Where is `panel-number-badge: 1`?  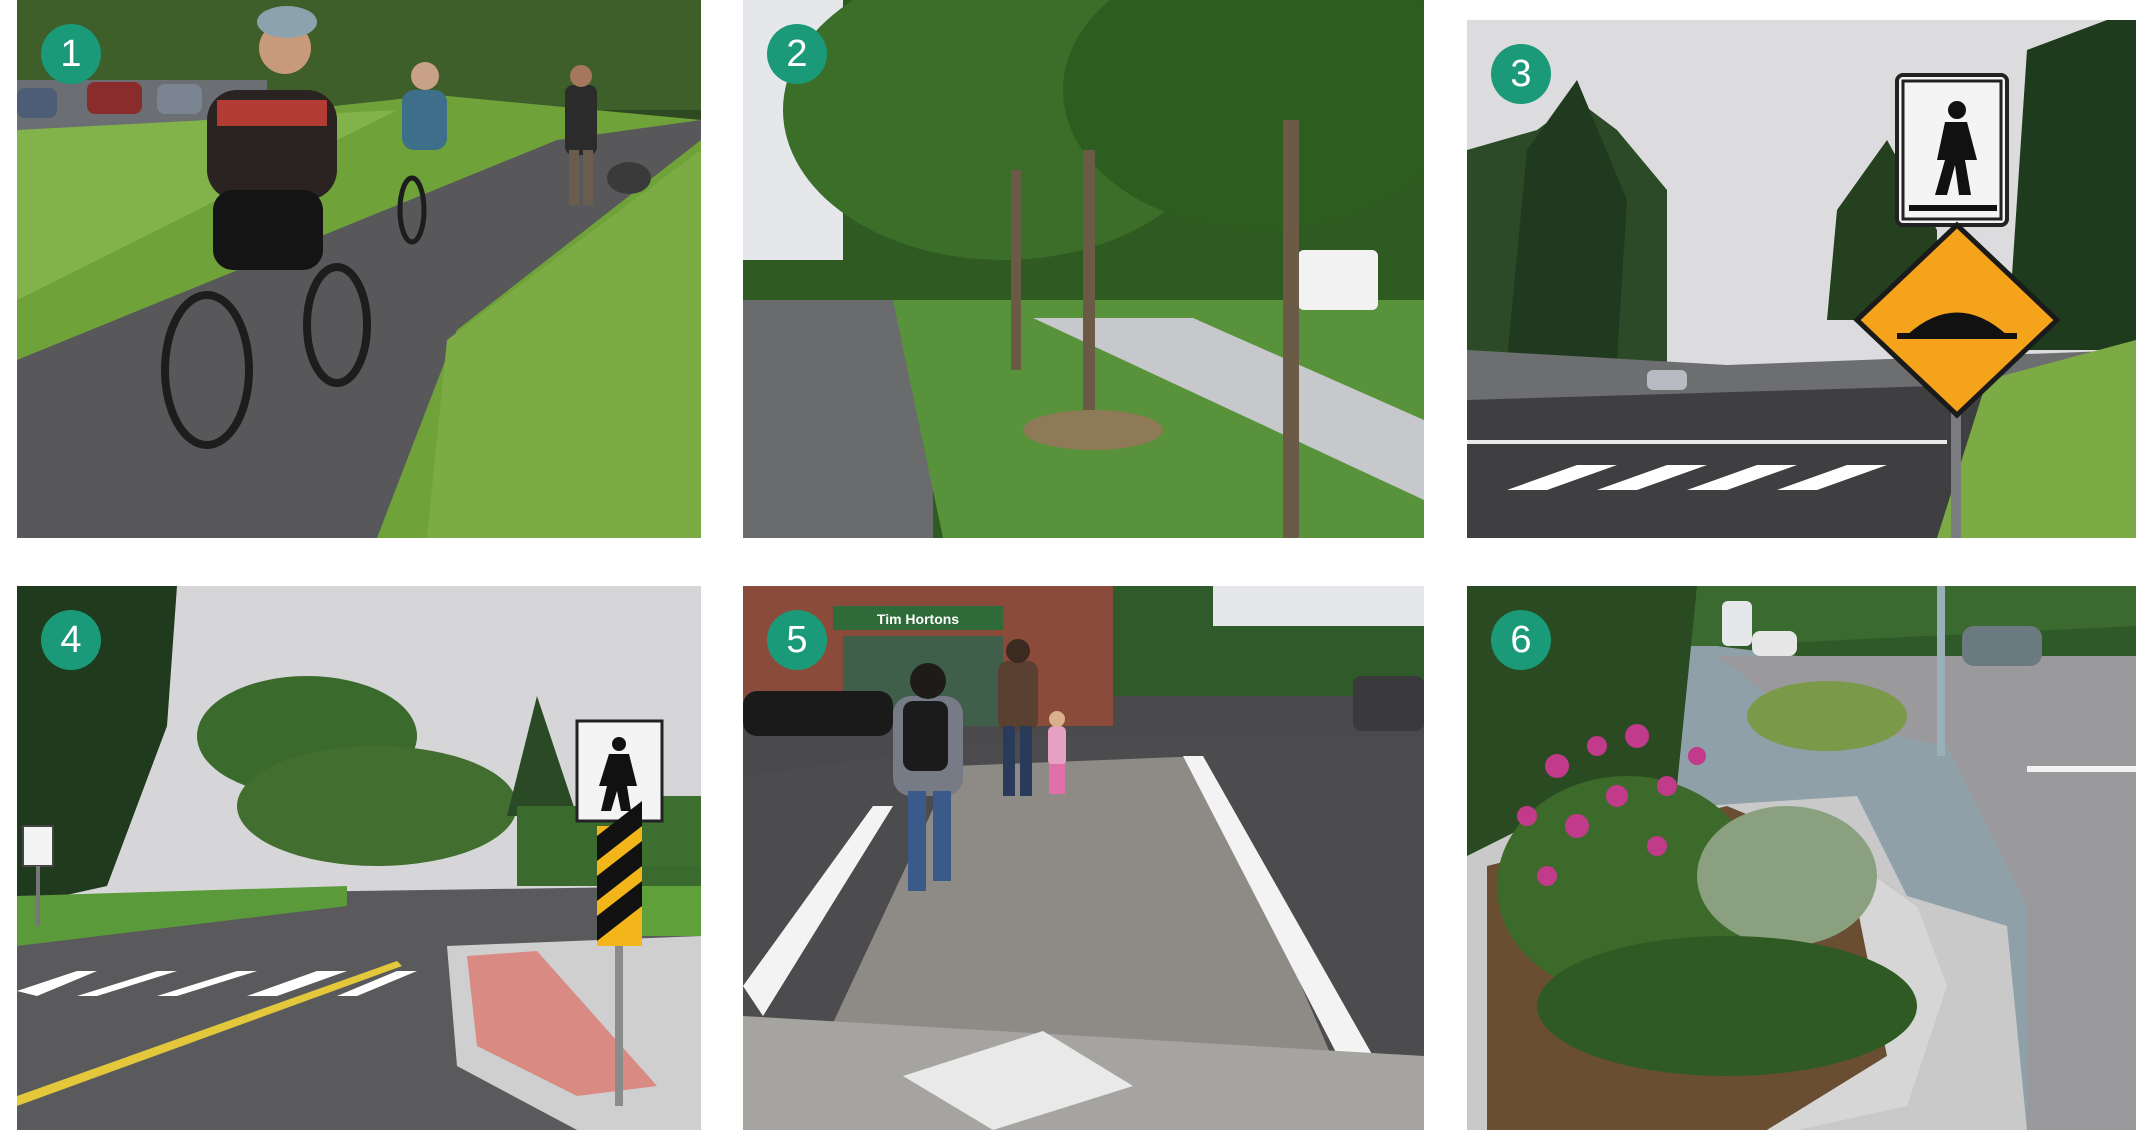 panel-number-badge: 1 is located at coordinates (71, 54).